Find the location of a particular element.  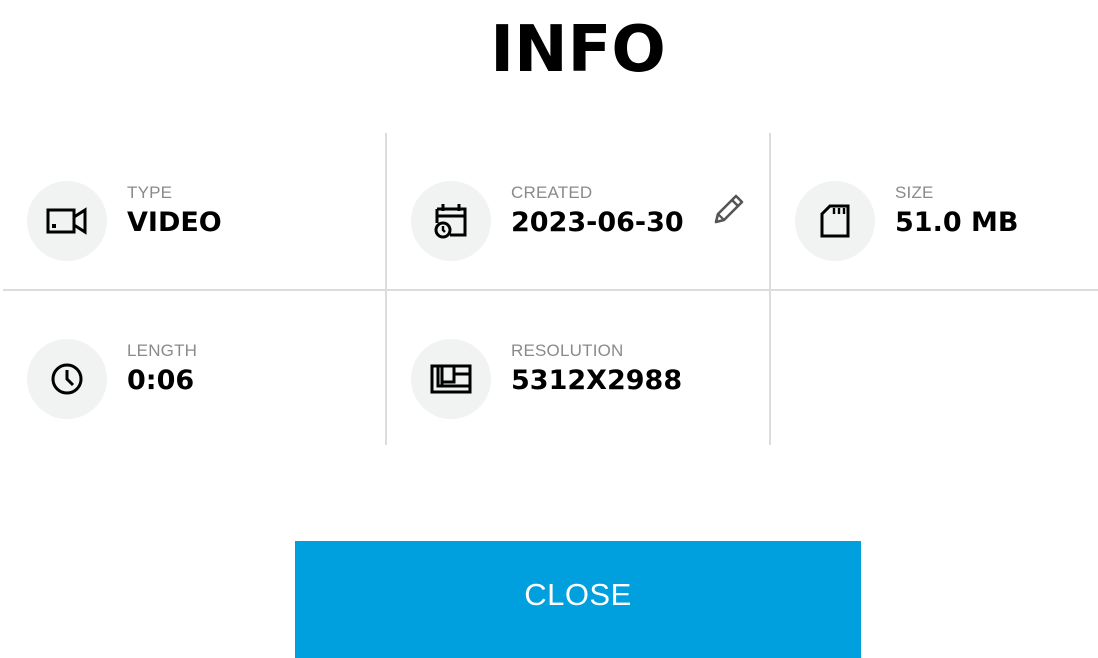

pencil-icon is located at coordinates (729, 209).